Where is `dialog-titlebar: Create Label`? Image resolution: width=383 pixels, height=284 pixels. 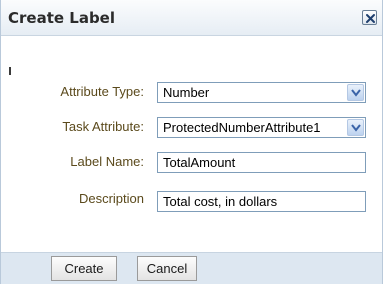 dialog-titlebar: Create Label is located at coordinates (191, 18).